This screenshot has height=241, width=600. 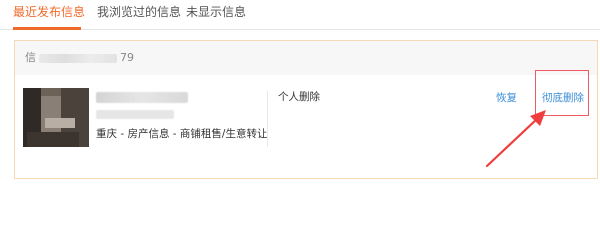 What do you see at coordinates (300, 15) in the screenshot?
I see `tab-bar: 最近发布信息 我浏览过的信息 未显示信息` at bounding box center [300, 15].